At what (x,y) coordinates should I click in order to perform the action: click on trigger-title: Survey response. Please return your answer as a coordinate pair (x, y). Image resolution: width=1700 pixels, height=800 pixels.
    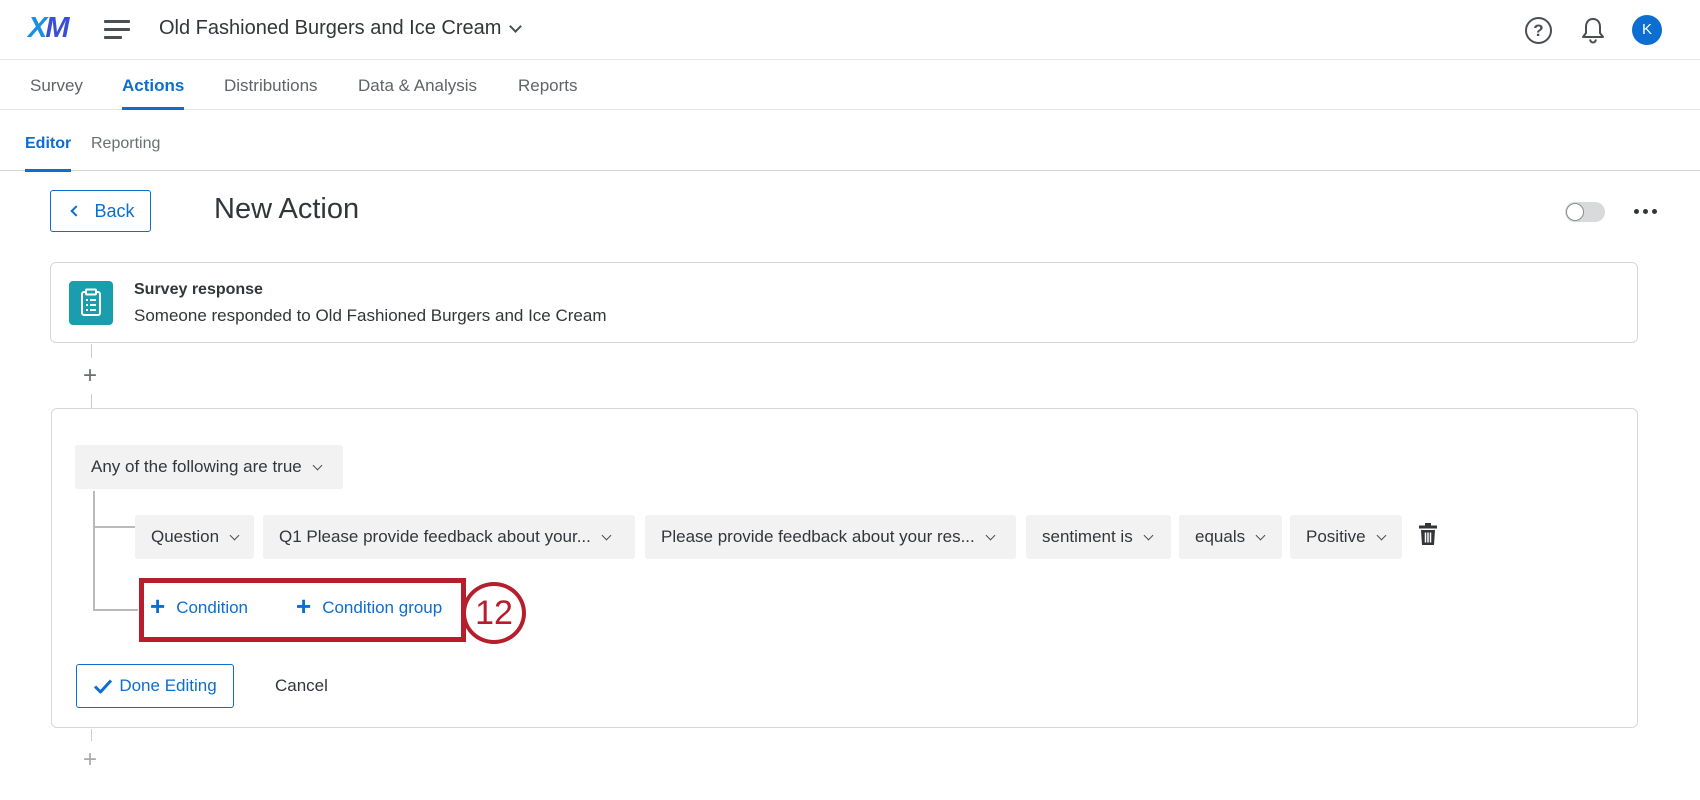
    Looking at the image, I should click on (198, 289).